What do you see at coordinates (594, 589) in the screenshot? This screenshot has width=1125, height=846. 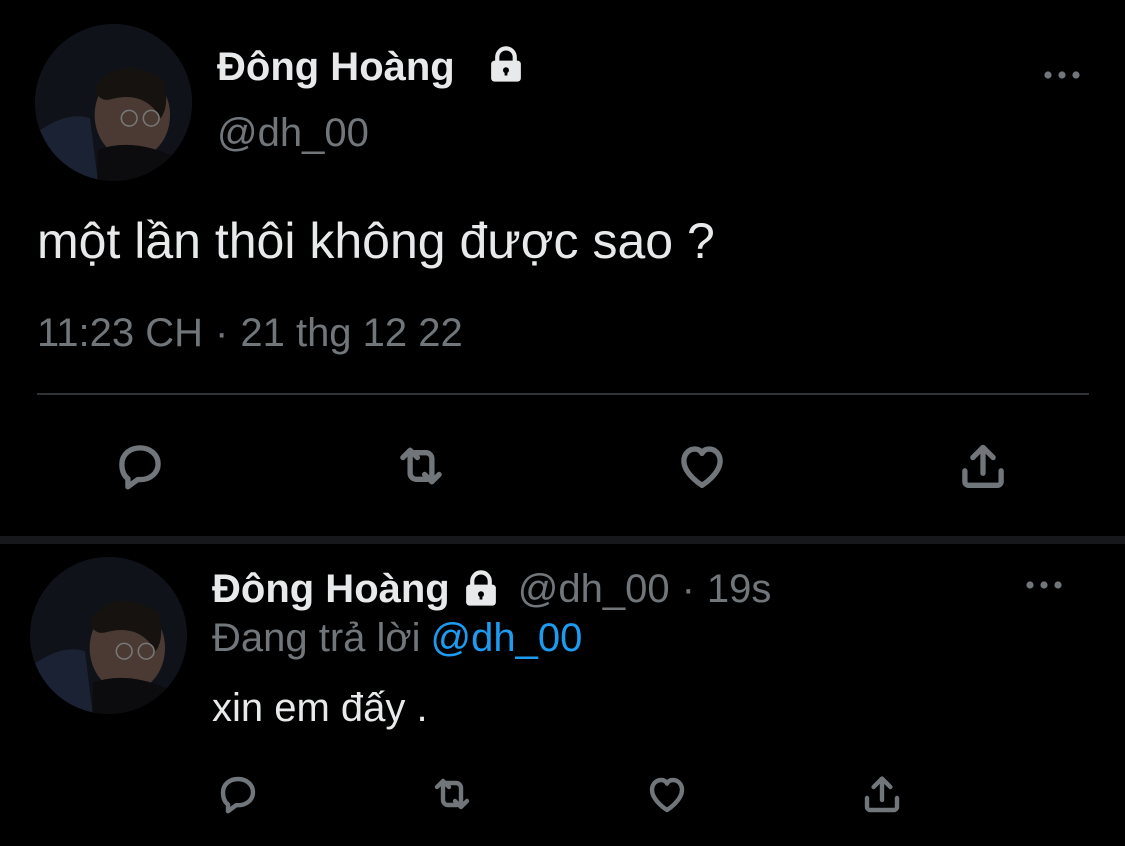 I see `reply-author-handle: @dh_00` at bounding box center [594, 589].